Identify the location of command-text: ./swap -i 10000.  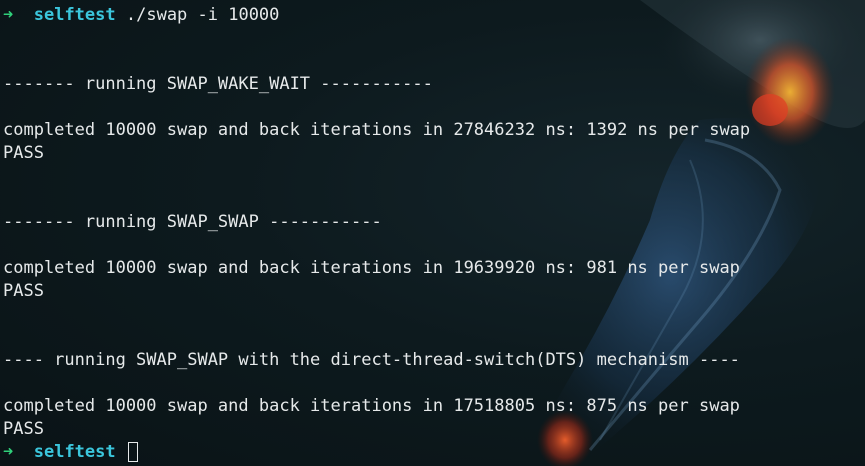
(202, 15).